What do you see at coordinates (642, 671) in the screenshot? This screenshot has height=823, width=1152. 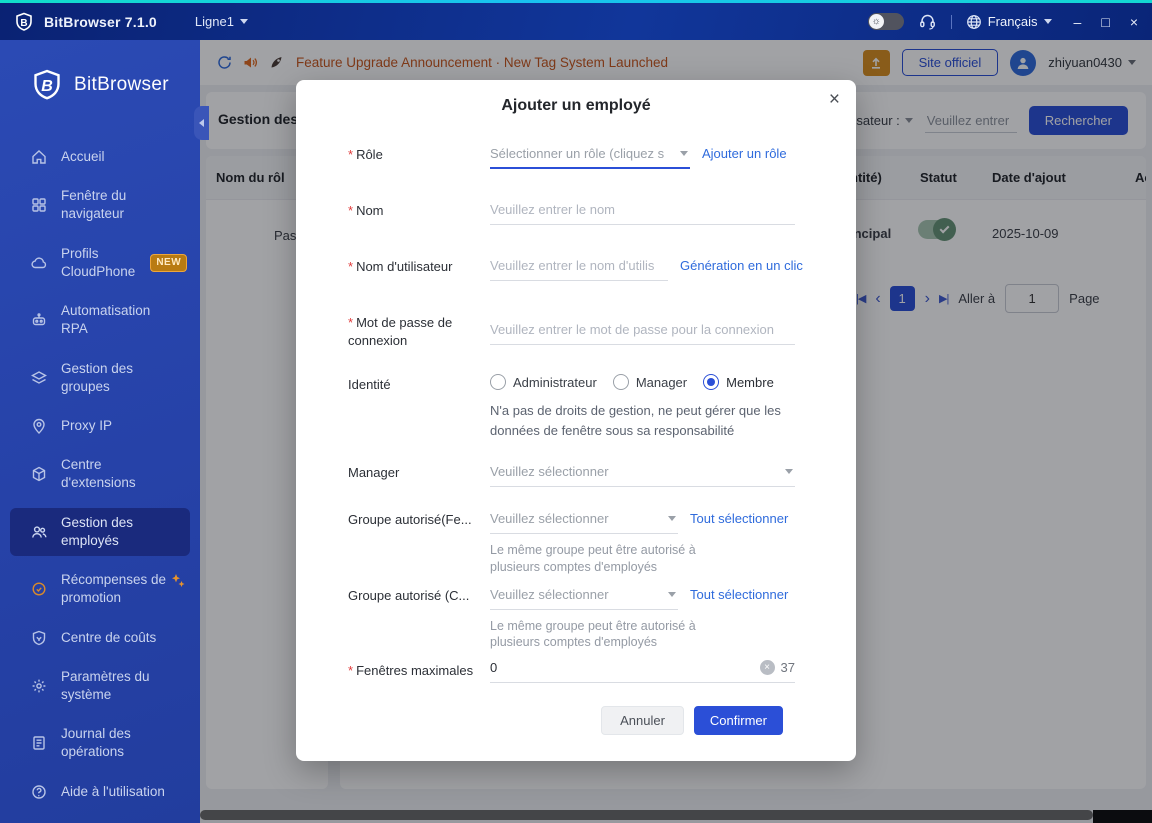 I see `max-windows-input: 0 × 37` at bounding box center [642, 671].